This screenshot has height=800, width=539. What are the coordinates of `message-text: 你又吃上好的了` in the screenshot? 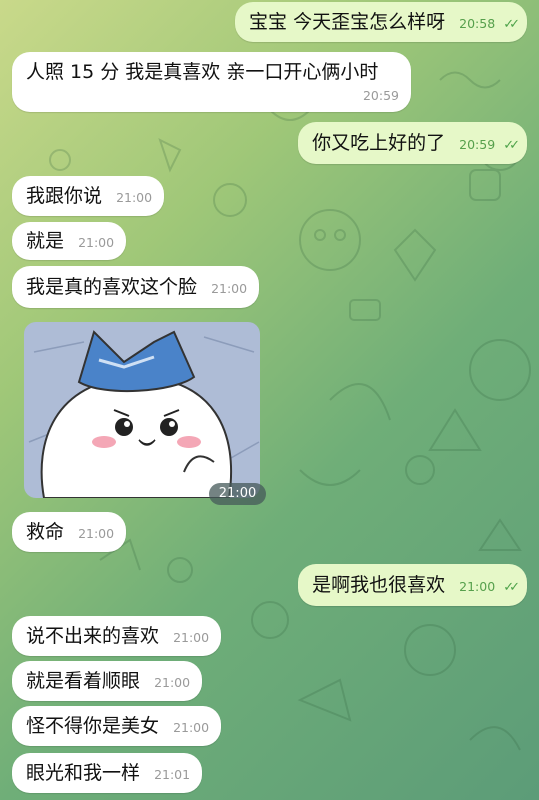 It's located at (379, 143).